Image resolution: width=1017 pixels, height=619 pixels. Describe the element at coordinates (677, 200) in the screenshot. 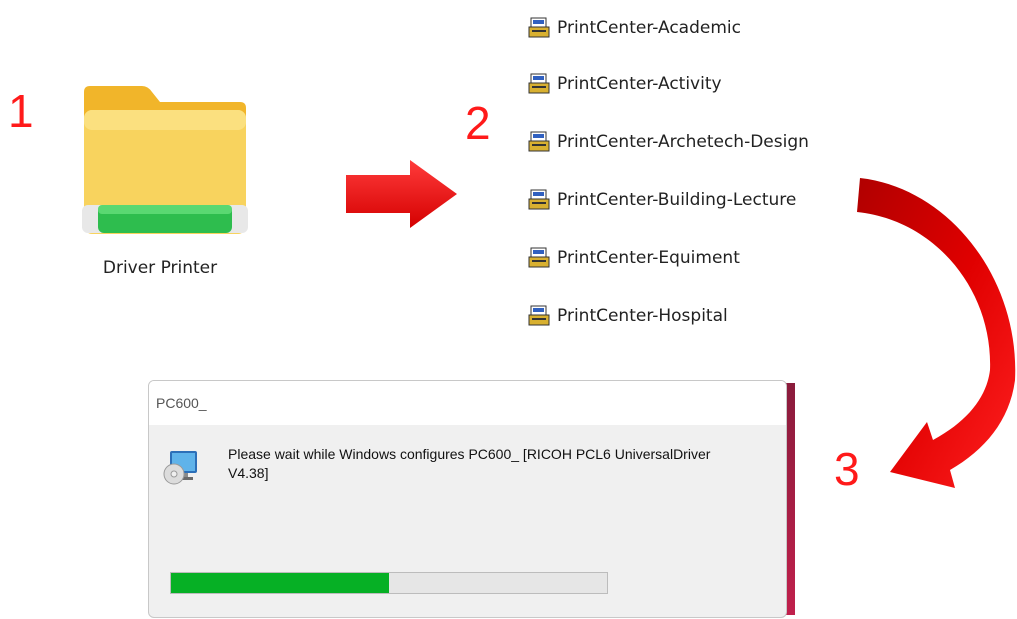

I see `file-label: PrintCenter-Building-Lecture` at that location.